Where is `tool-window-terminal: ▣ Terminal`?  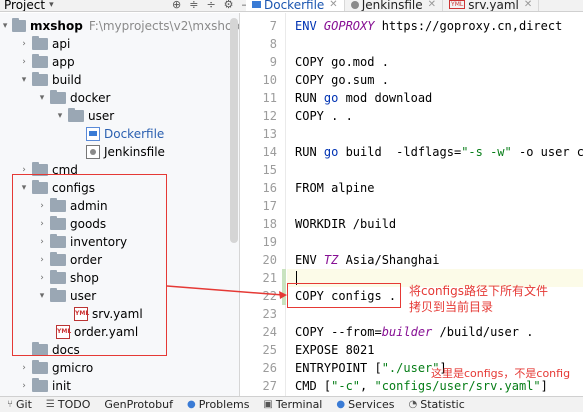 tool-window-terminal: ▣ Terminal is located at coordinates (292, 404).